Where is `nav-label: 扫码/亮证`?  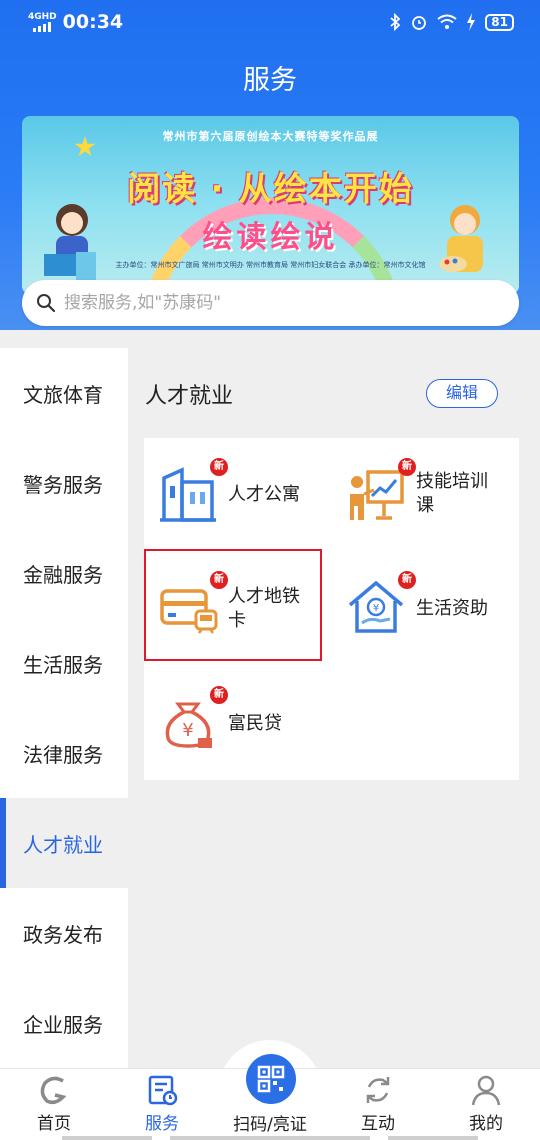 nav-label: 扫码/亮证 is located at coordinates (270, 1125).